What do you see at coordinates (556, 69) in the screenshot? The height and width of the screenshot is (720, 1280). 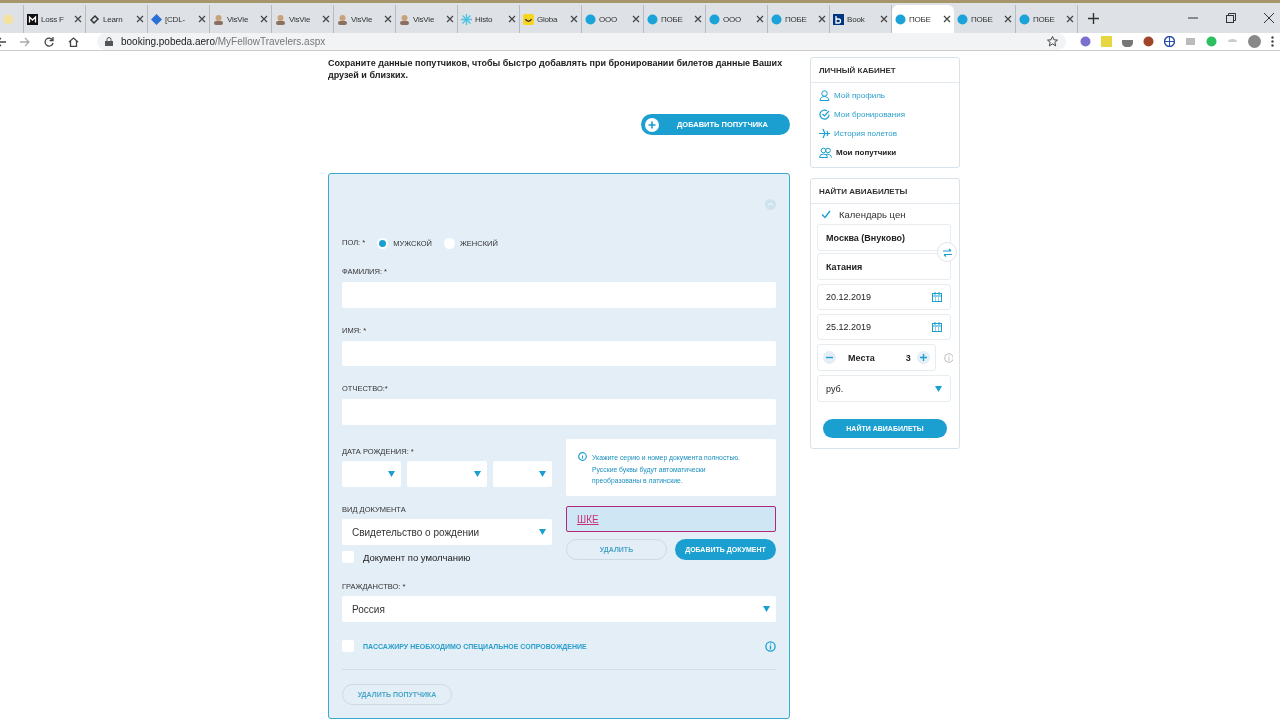 I see `intro-text: Сохраните данные попутчиков, чтобы быстро добавлять при бронировании билетов данные Ваших друзей и близких.` at bounding box center [556, 69].